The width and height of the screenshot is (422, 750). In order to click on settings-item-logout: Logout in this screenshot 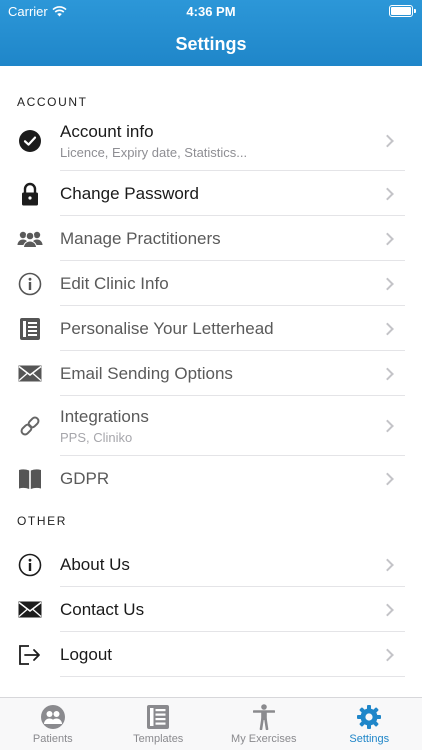, I will do `click(211, 654)`.